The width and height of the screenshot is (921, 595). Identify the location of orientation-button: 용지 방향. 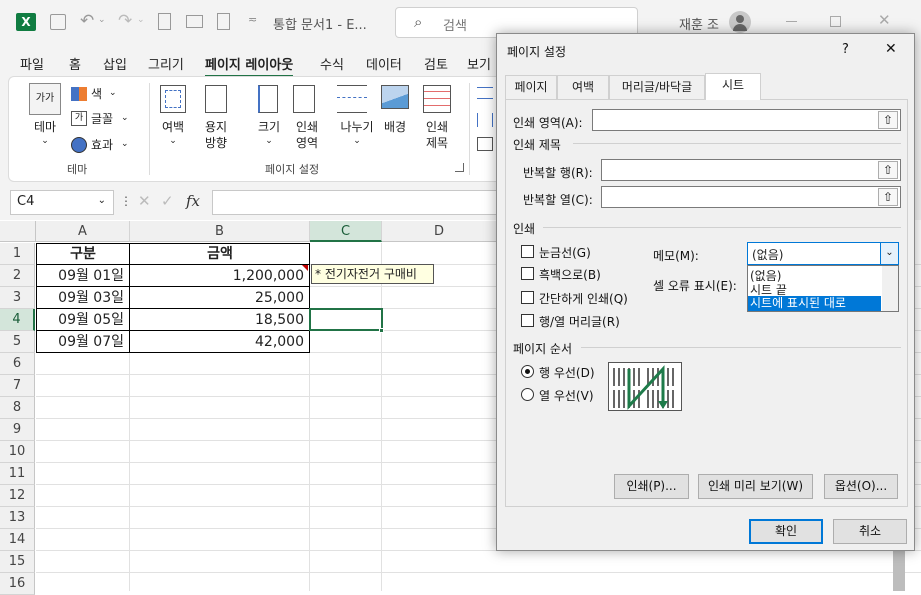
(216, 135).